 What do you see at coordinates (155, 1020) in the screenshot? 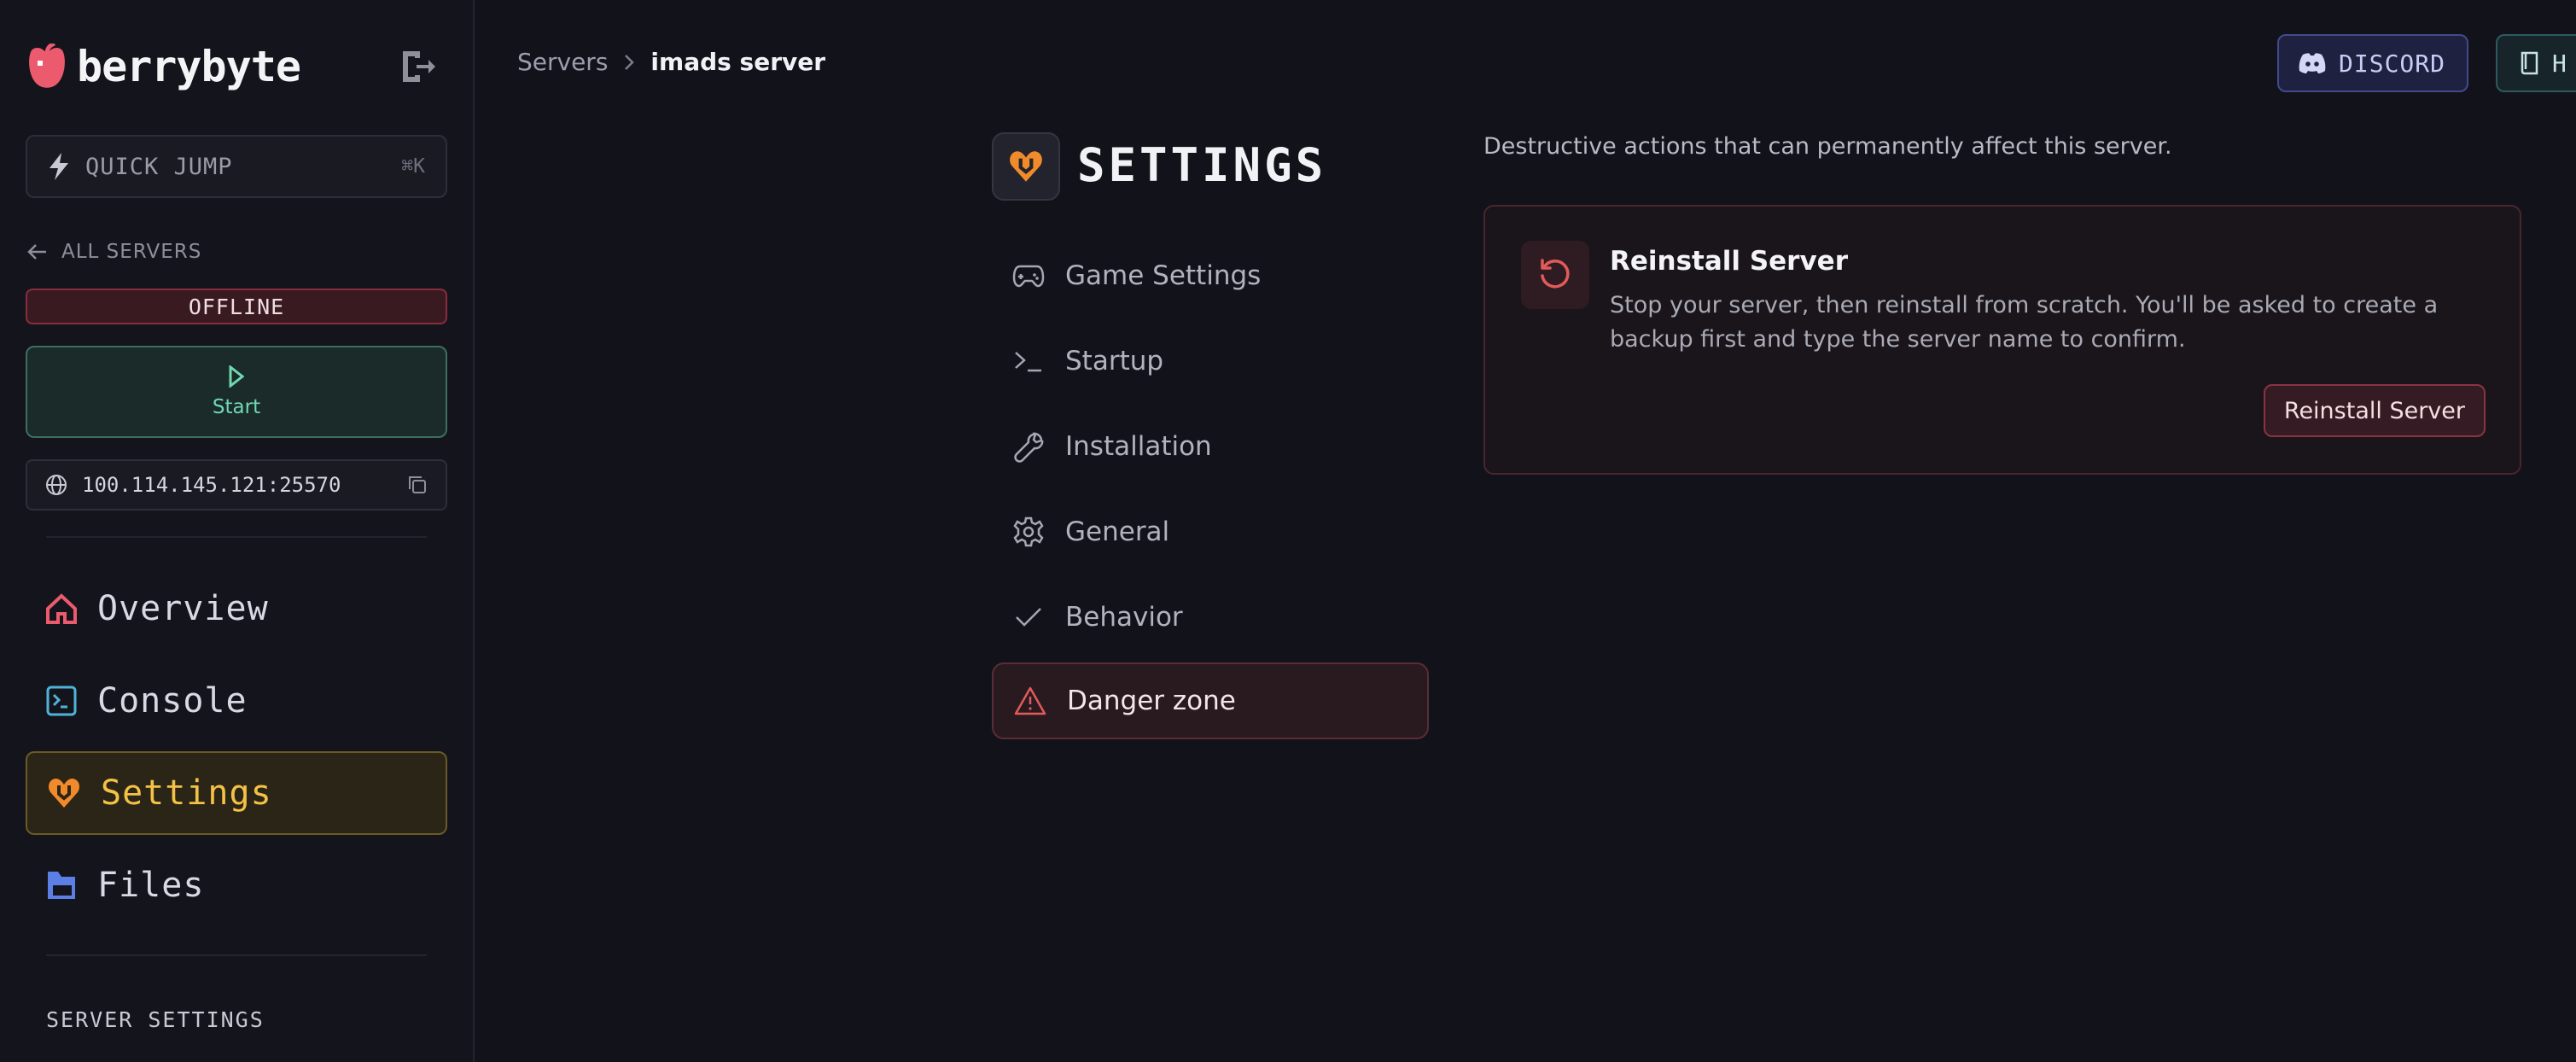
I see `section-label: SERVER SETTINGS` at bounding box center [155, 1020].